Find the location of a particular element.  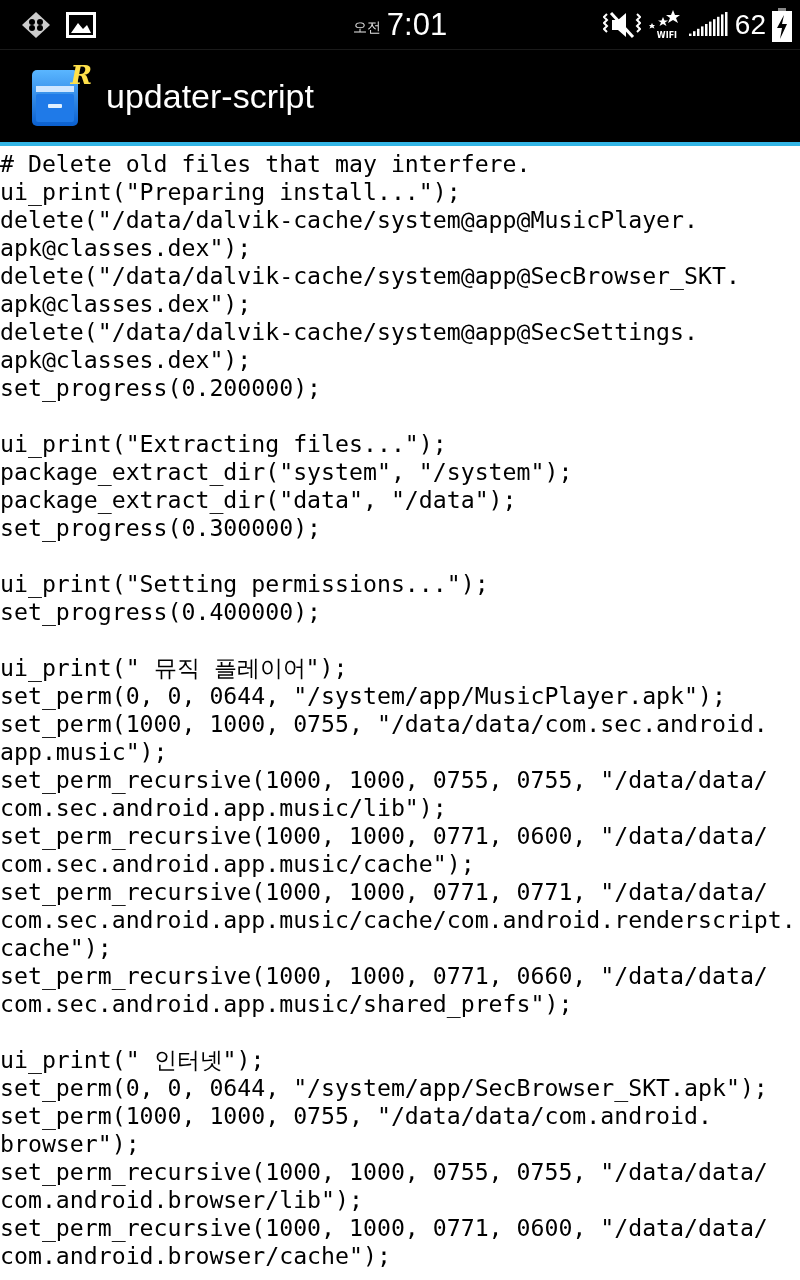

code-line: com.sec.android.app.music/cache/com.android.renderscript. is located at coordinates (398, 920).